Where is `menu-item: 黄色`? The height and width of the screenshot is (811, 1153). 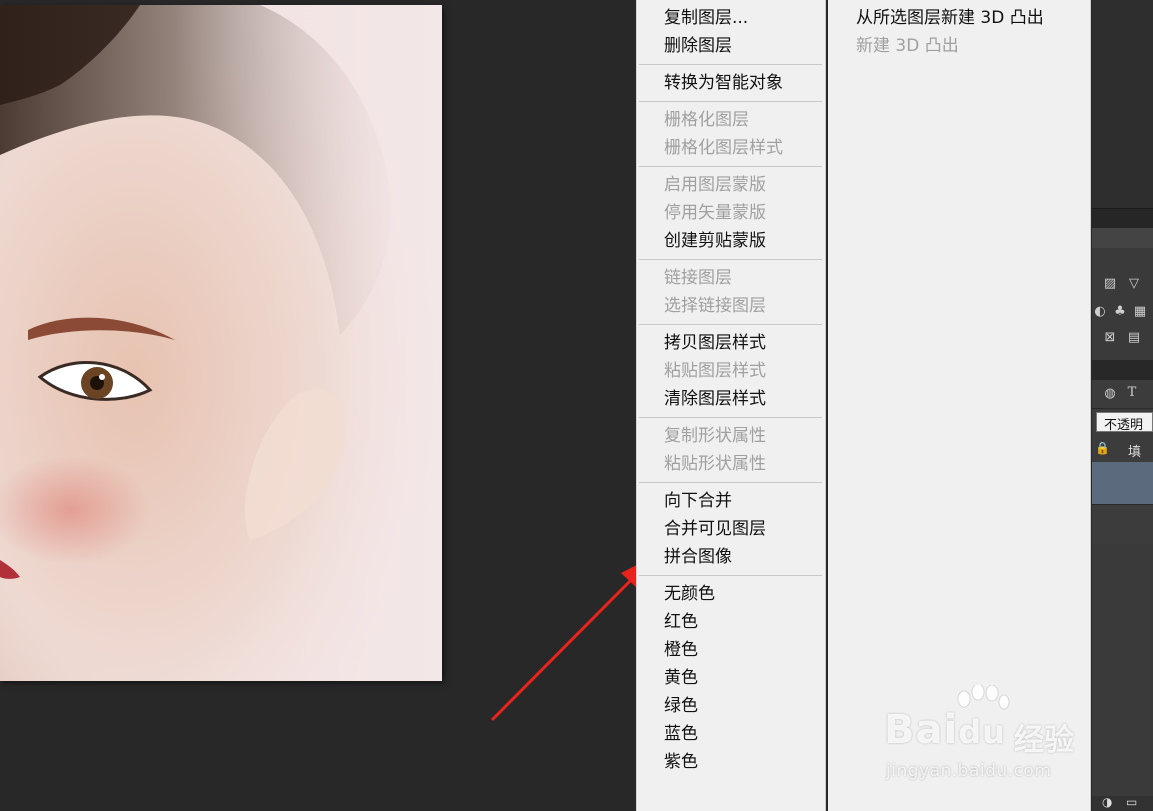
menu-item: 黄色 is located at coordinates (731, 678).